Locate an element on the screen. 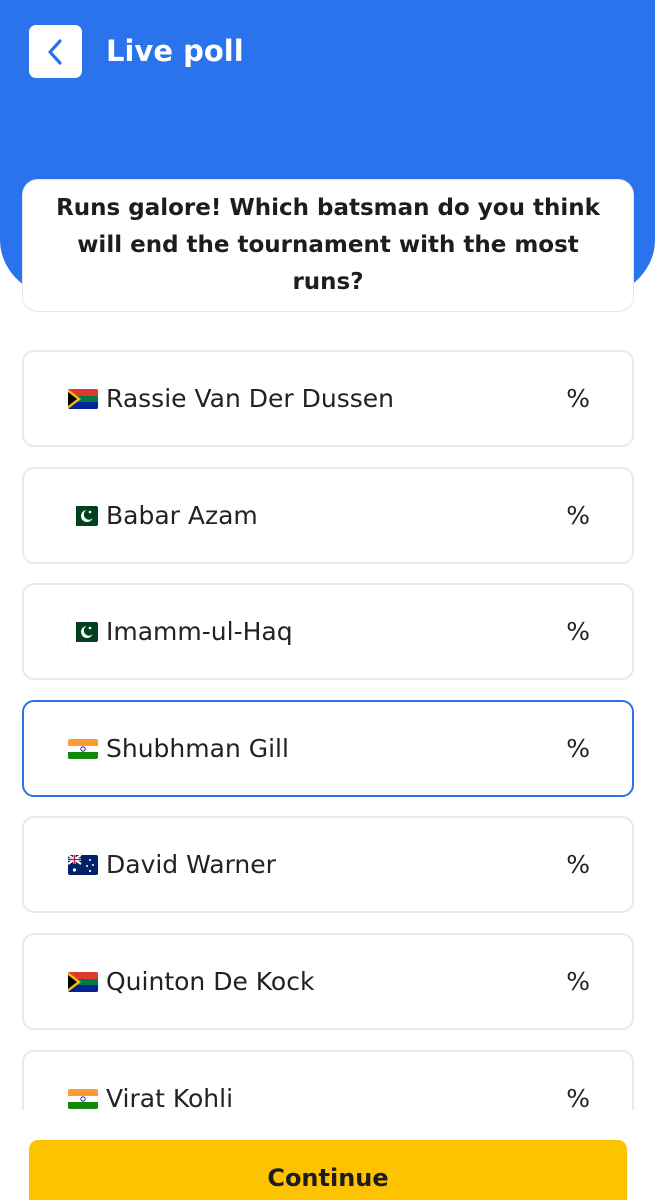 Image resolution: width=655 pixels, height=1200 pixels. option-name: Rassie Van Der Dussen is located at coordinates (250, 398).